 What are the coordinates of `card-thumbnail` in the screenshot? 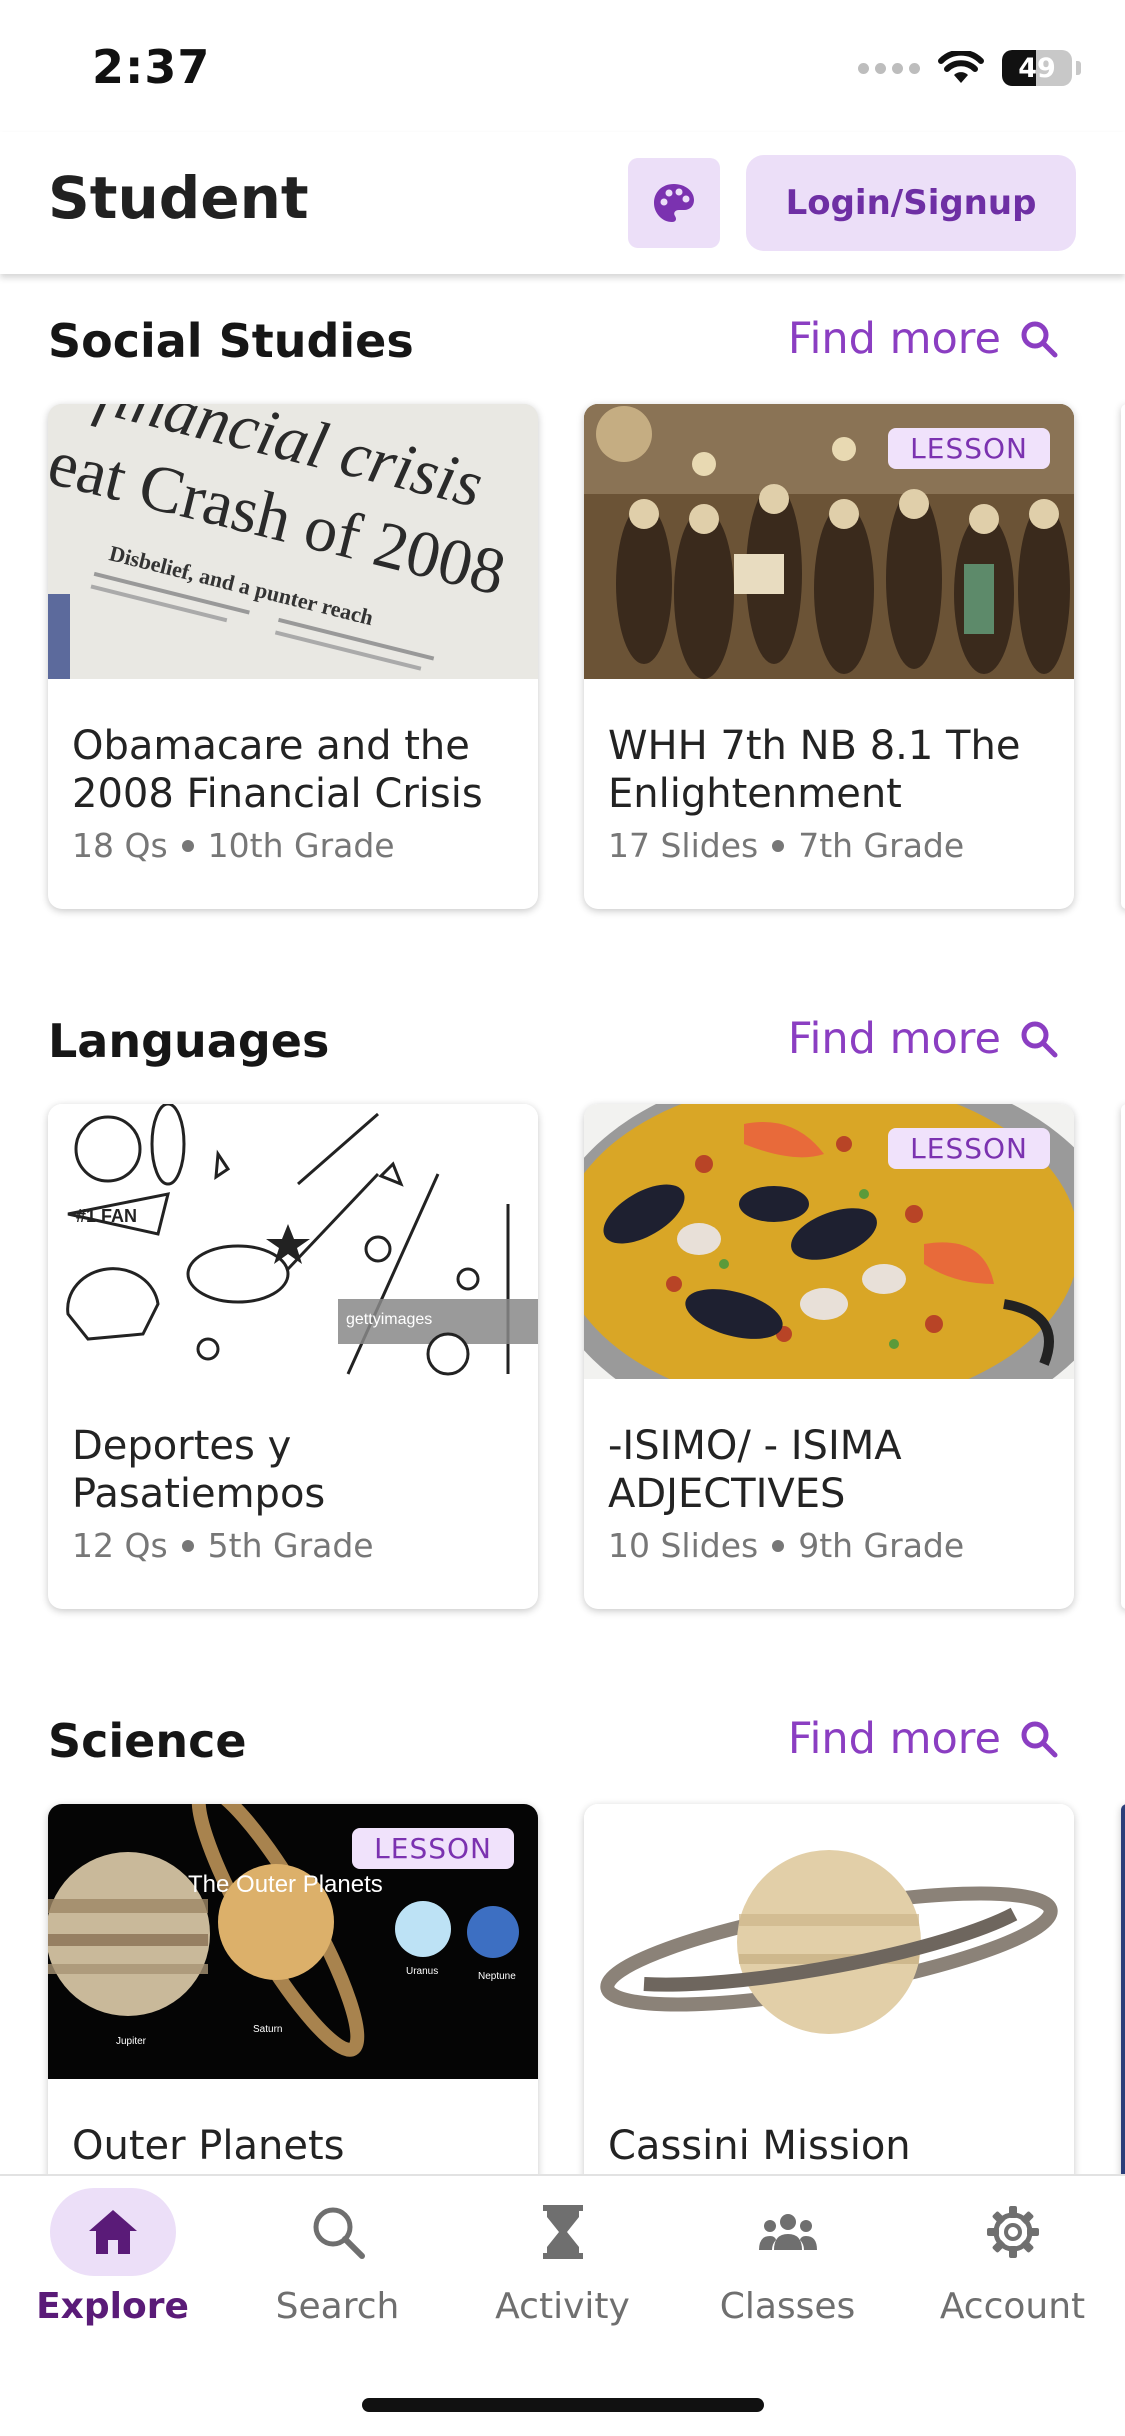 It's located at (829, 1941).